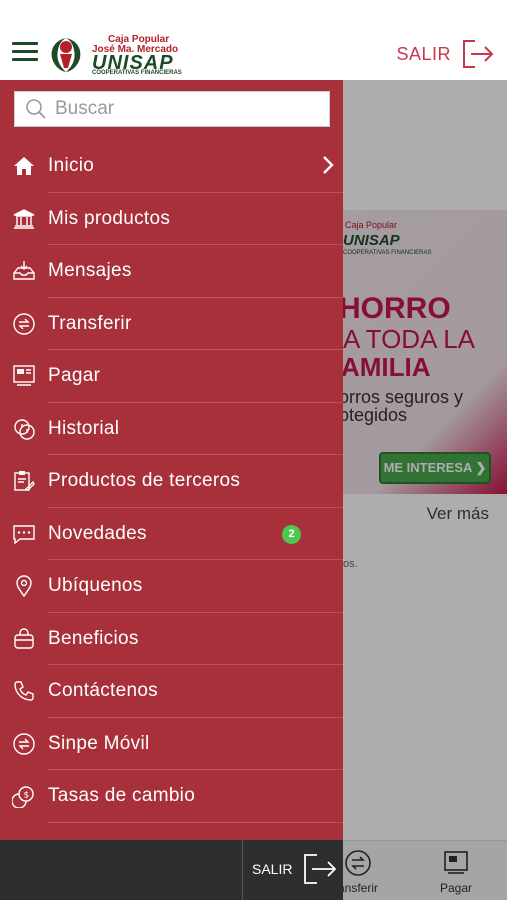 Image resolution: width=507 pixels, height=900 pixels. Describe the element at coordinates (24, 166) in the screenshot. I see `home-icon` at that location.